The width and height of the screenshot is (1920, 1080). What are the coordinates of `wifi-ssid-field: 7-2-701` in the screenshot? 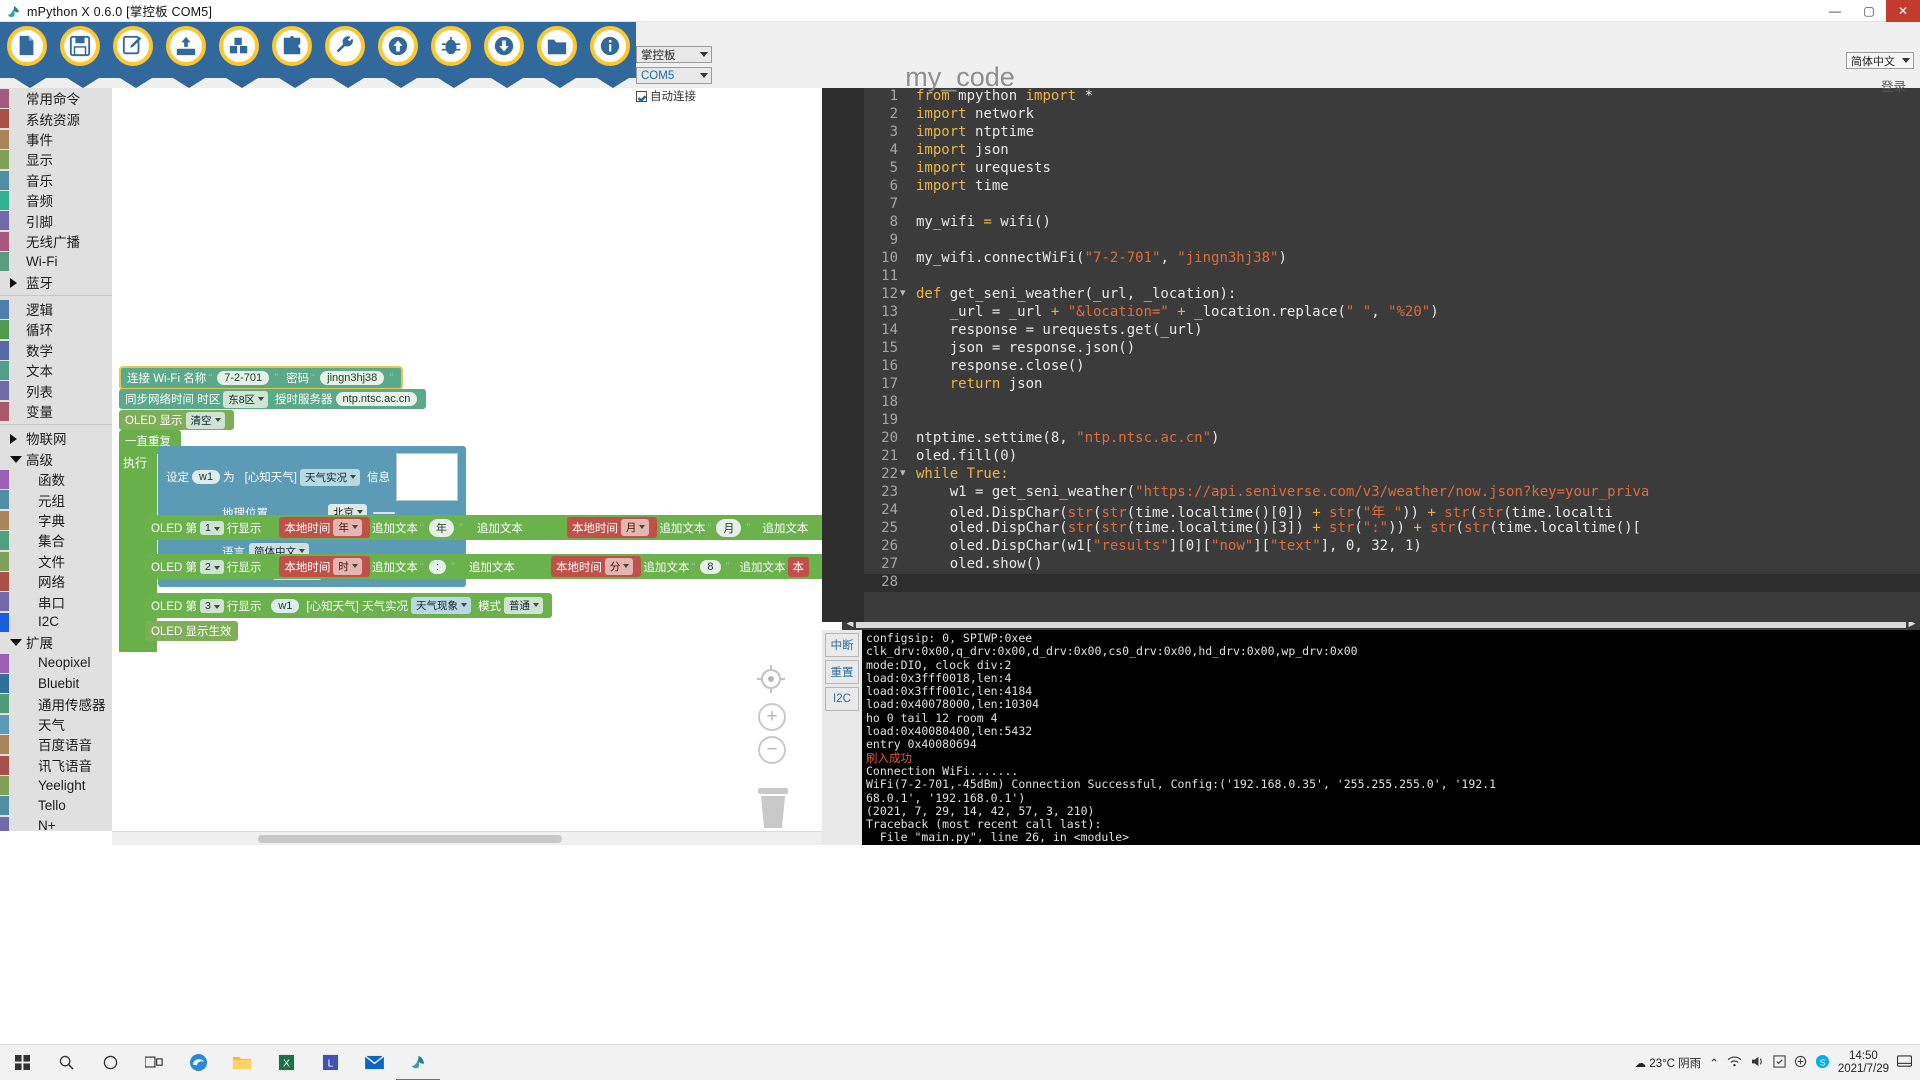 It's located at (243, 378).